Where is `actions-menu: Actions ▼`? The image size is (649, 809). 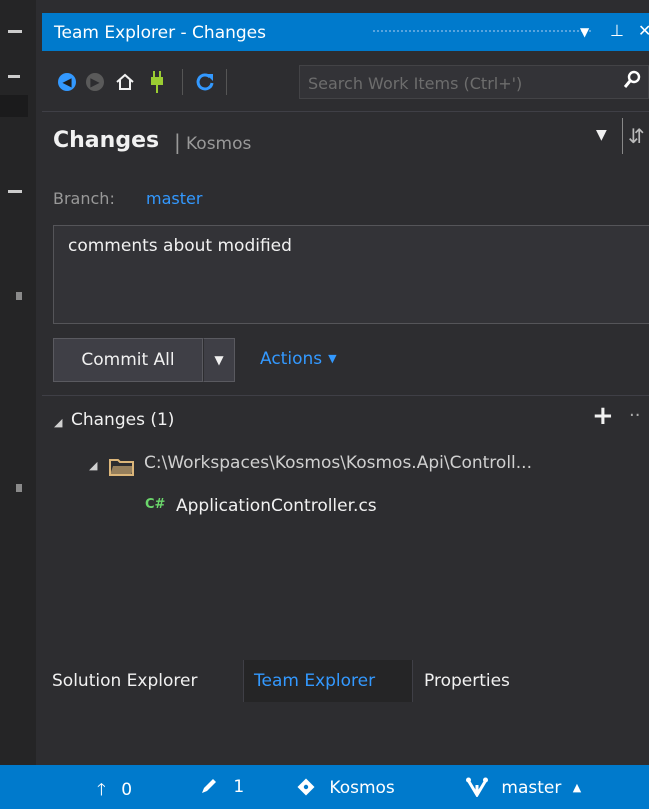
actions-menu: Actions ▼ is located at coordinates (298, 359).